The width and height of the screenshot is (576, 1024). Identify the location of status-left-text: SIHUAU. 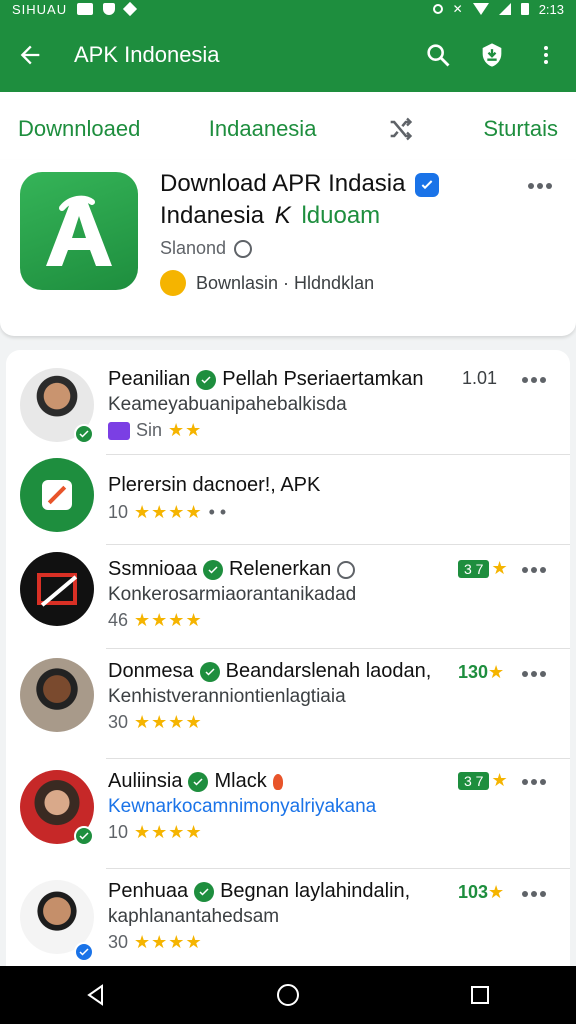
(40, 9).